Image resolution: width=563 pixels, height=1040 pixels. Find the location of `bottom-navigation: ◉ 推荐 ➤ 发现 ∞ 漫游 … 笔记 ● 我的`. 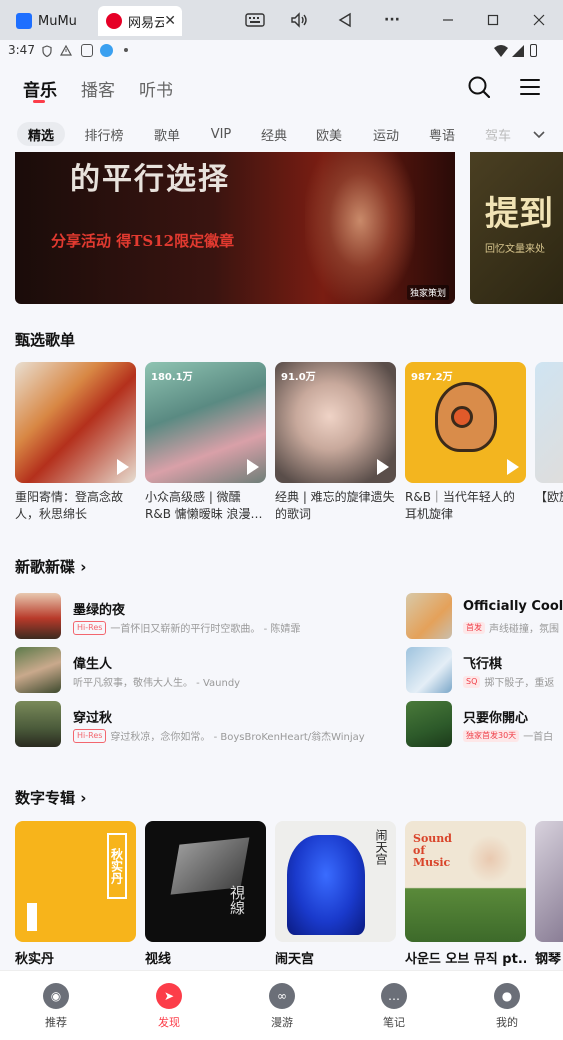

bottom-navigation: ◉ 推荐 ➤ 发现 ∞ 漫游 … 笔记 ● 我的 is located at coordinates (281, 1005).